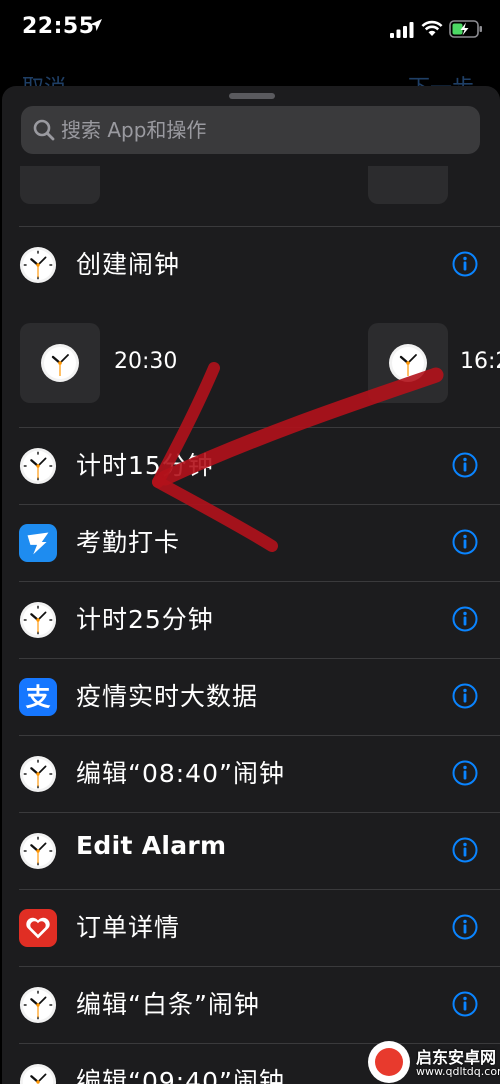 The width and height of the screenshot is (500, 1084). Describe the element at coordinates (145, 465) in the screenshot. I see `action-label: 计时15分钟` at that location.